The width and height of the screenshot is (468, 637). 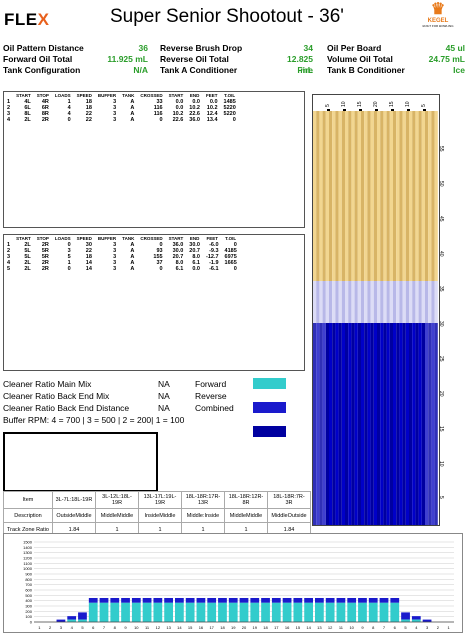 I want to click on table-header: TANK, so click(x=128, y=238).